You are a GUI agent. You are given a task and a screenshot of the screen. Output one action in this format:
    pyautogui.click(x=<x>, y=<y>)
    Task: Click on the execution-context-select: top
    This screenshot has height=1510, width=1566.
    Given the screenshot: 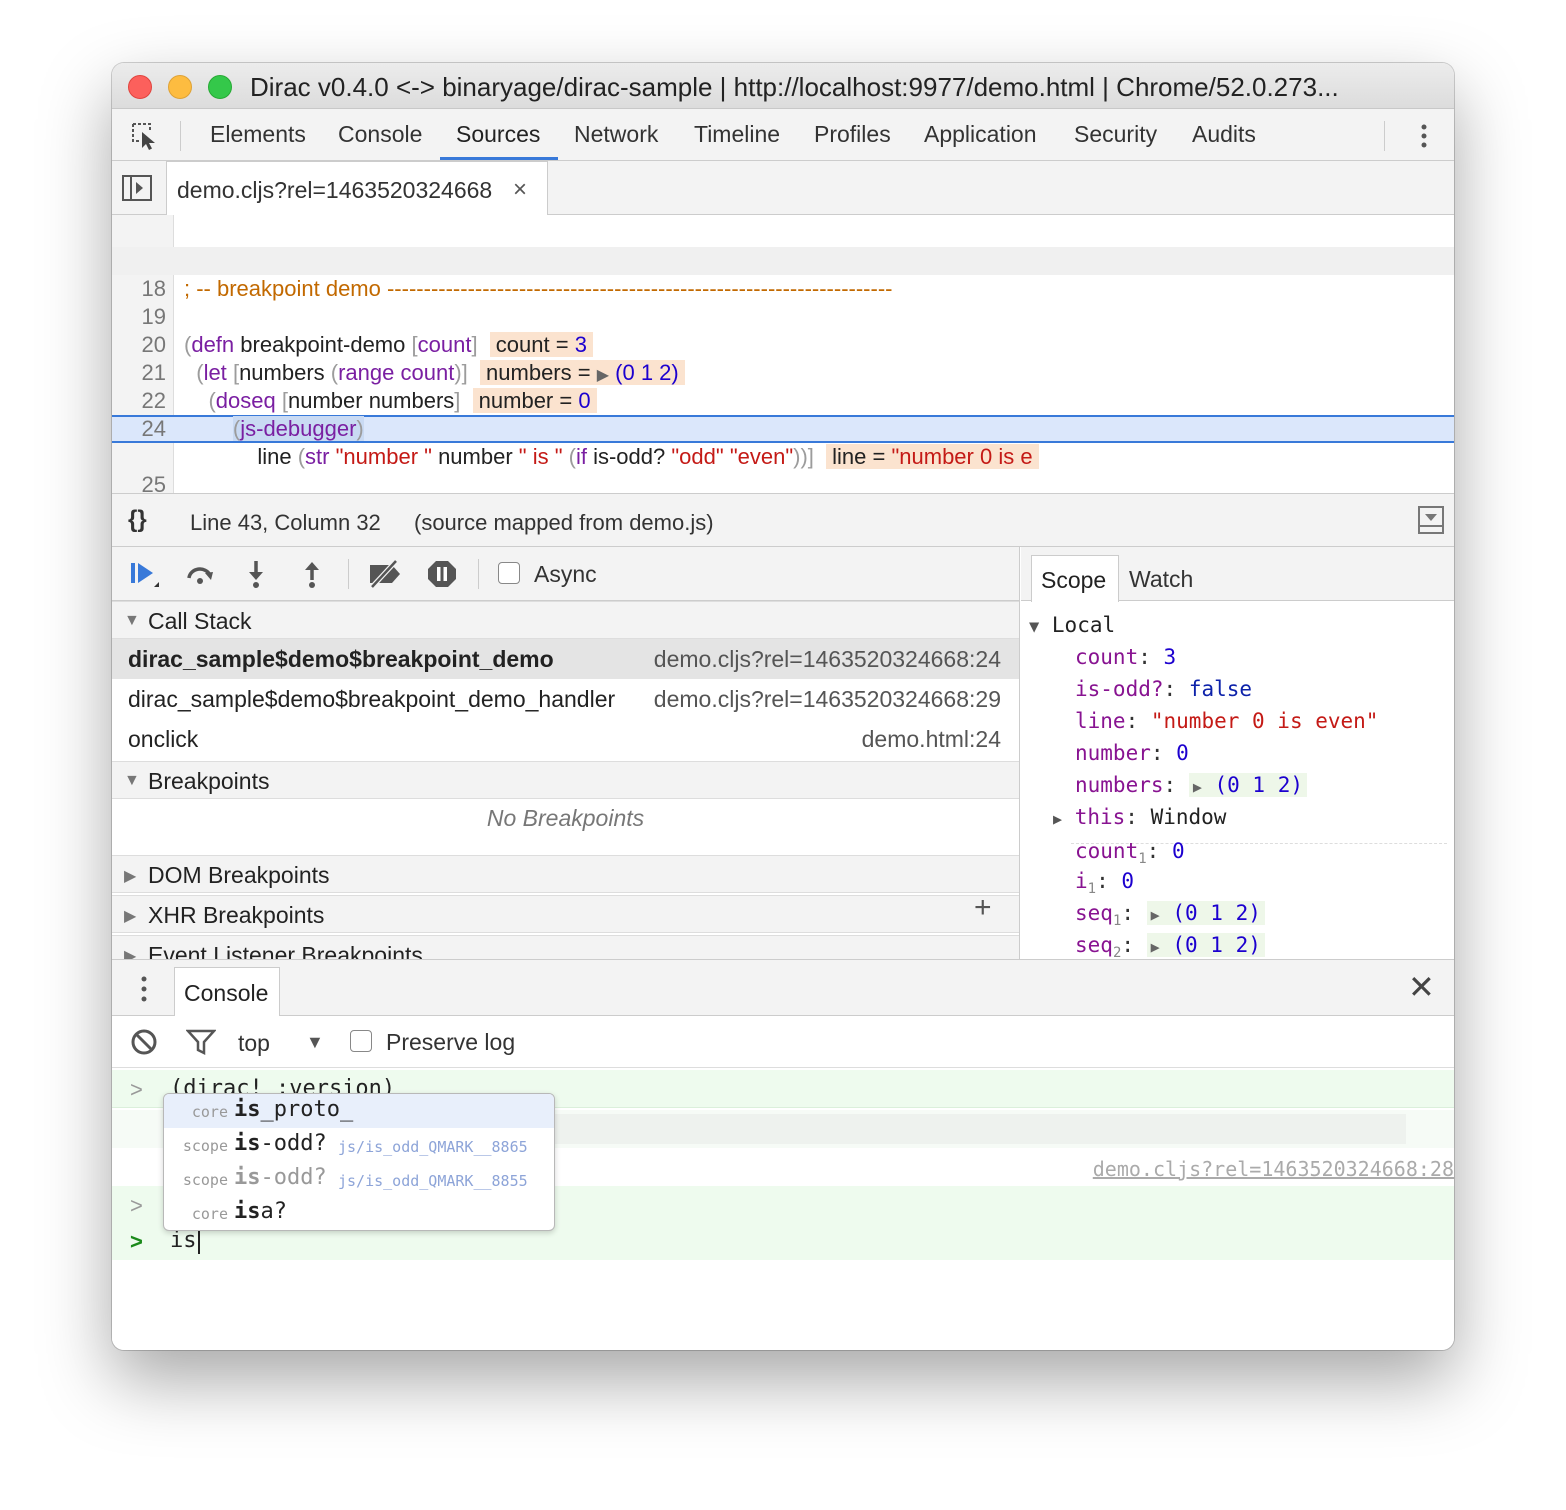 What is the action you would take?
    pyautogui.click(x=254, y=1043)
    